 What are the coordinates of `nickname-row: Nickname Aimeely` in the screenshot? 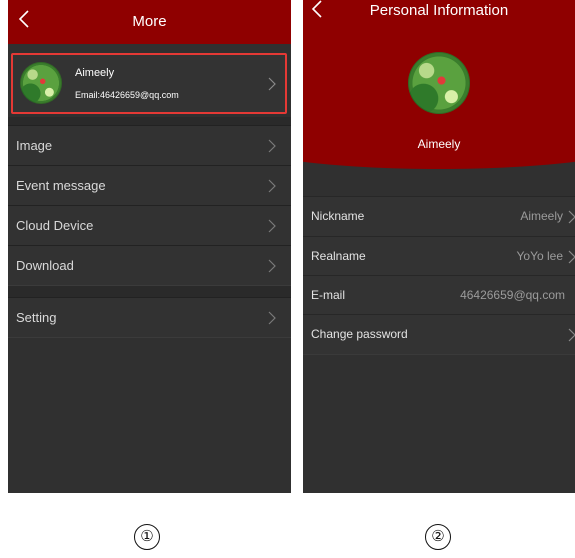 It's located at (439, 216).